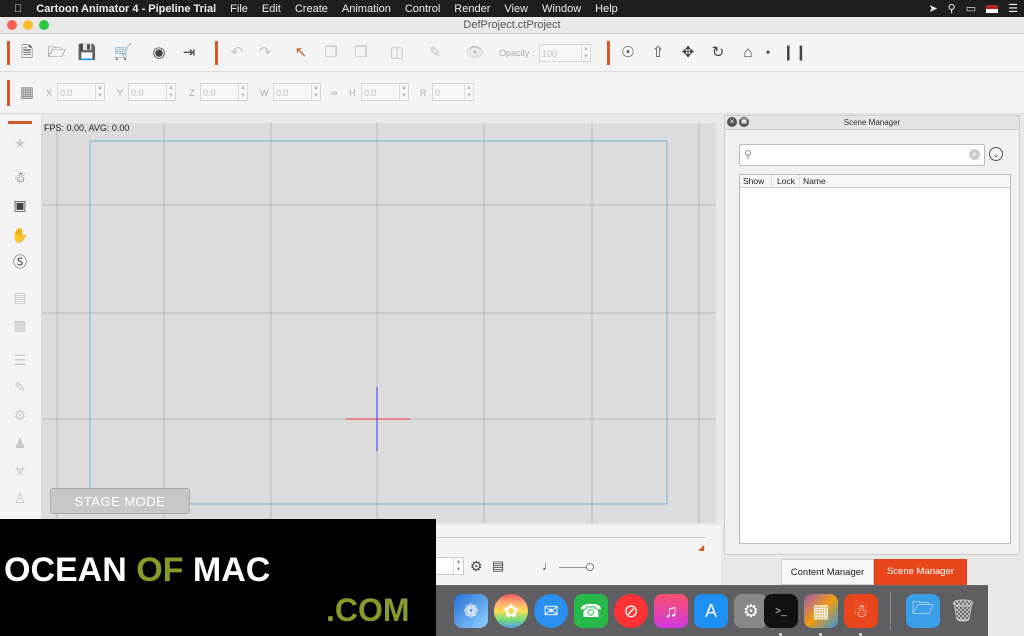  Describe the element at coordinates (963, 611) in the screenshot. I see `trash-icon: 🗑` at that location.